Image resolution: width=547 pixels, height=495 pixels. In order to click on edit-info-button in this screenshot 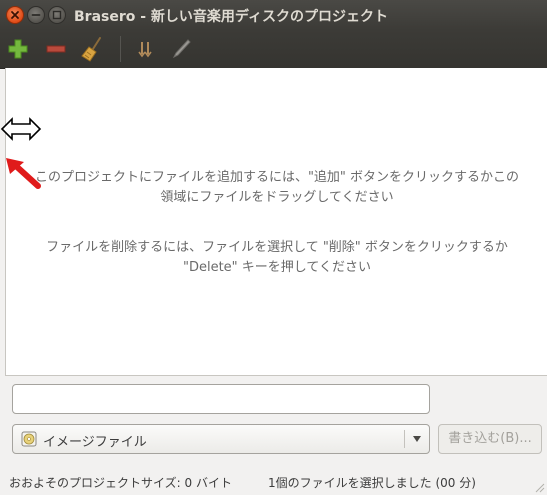, I will do `click(181, 49)`.